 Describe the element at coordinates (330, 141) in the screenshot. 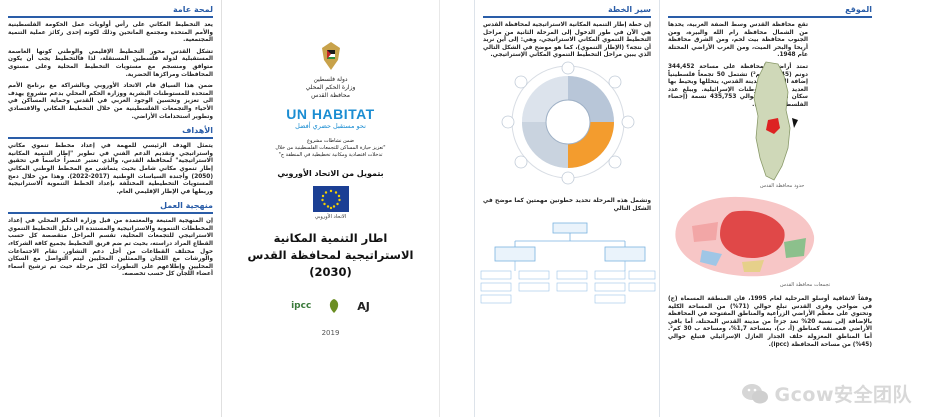

I see `project-line-1: ضمن نشاطات مشروع` at that location.